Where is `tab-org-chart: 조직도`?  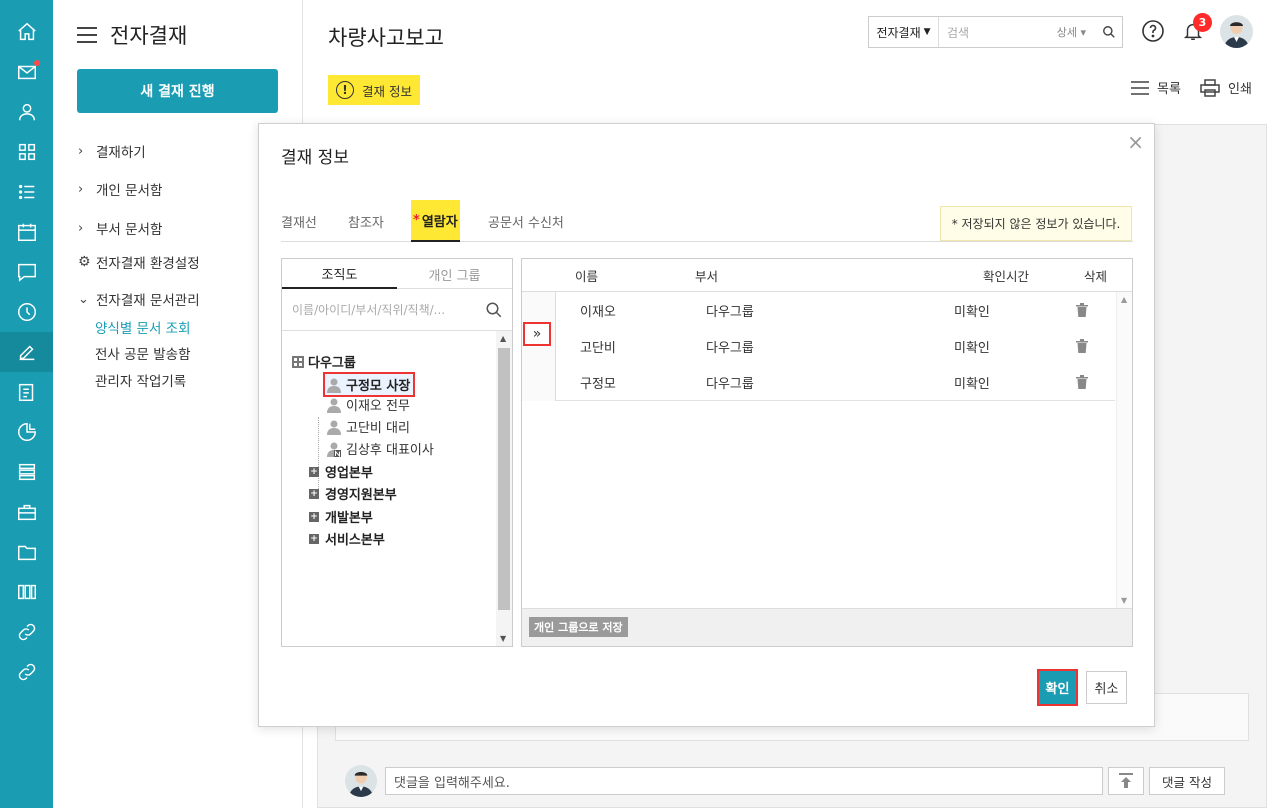
tab-org-chart: 조직도 is located at coordinates (339, 274).